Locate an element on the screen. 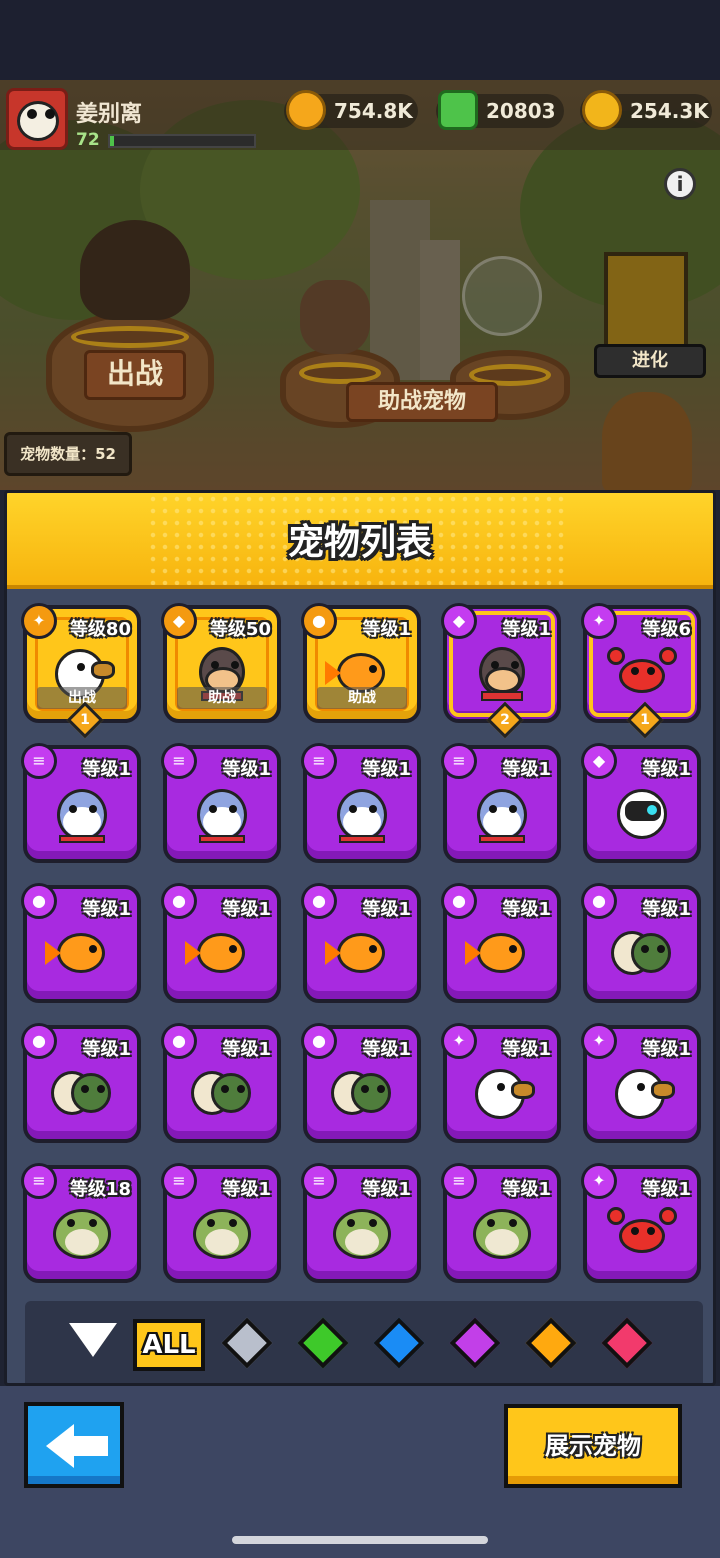 The image size is (720, 1558). orange-gem-filter-icon is located at coordinates (551, 1343).